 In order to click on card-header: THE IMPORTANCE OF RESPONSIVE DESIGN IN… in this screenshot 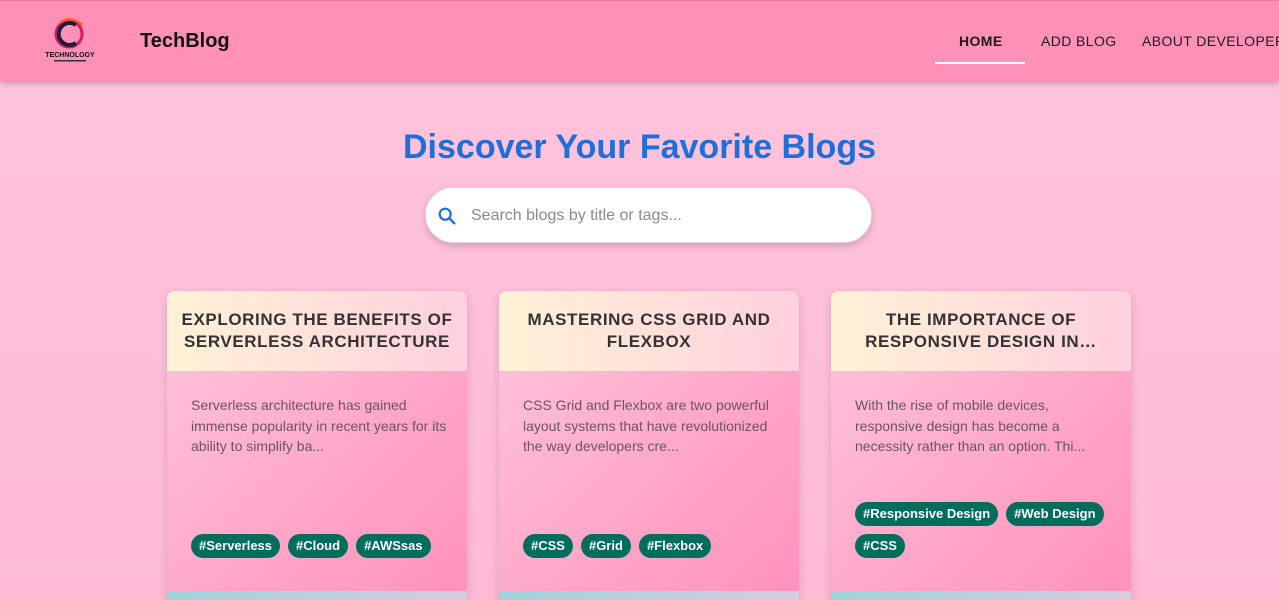, I will do `click(981, 331)`.